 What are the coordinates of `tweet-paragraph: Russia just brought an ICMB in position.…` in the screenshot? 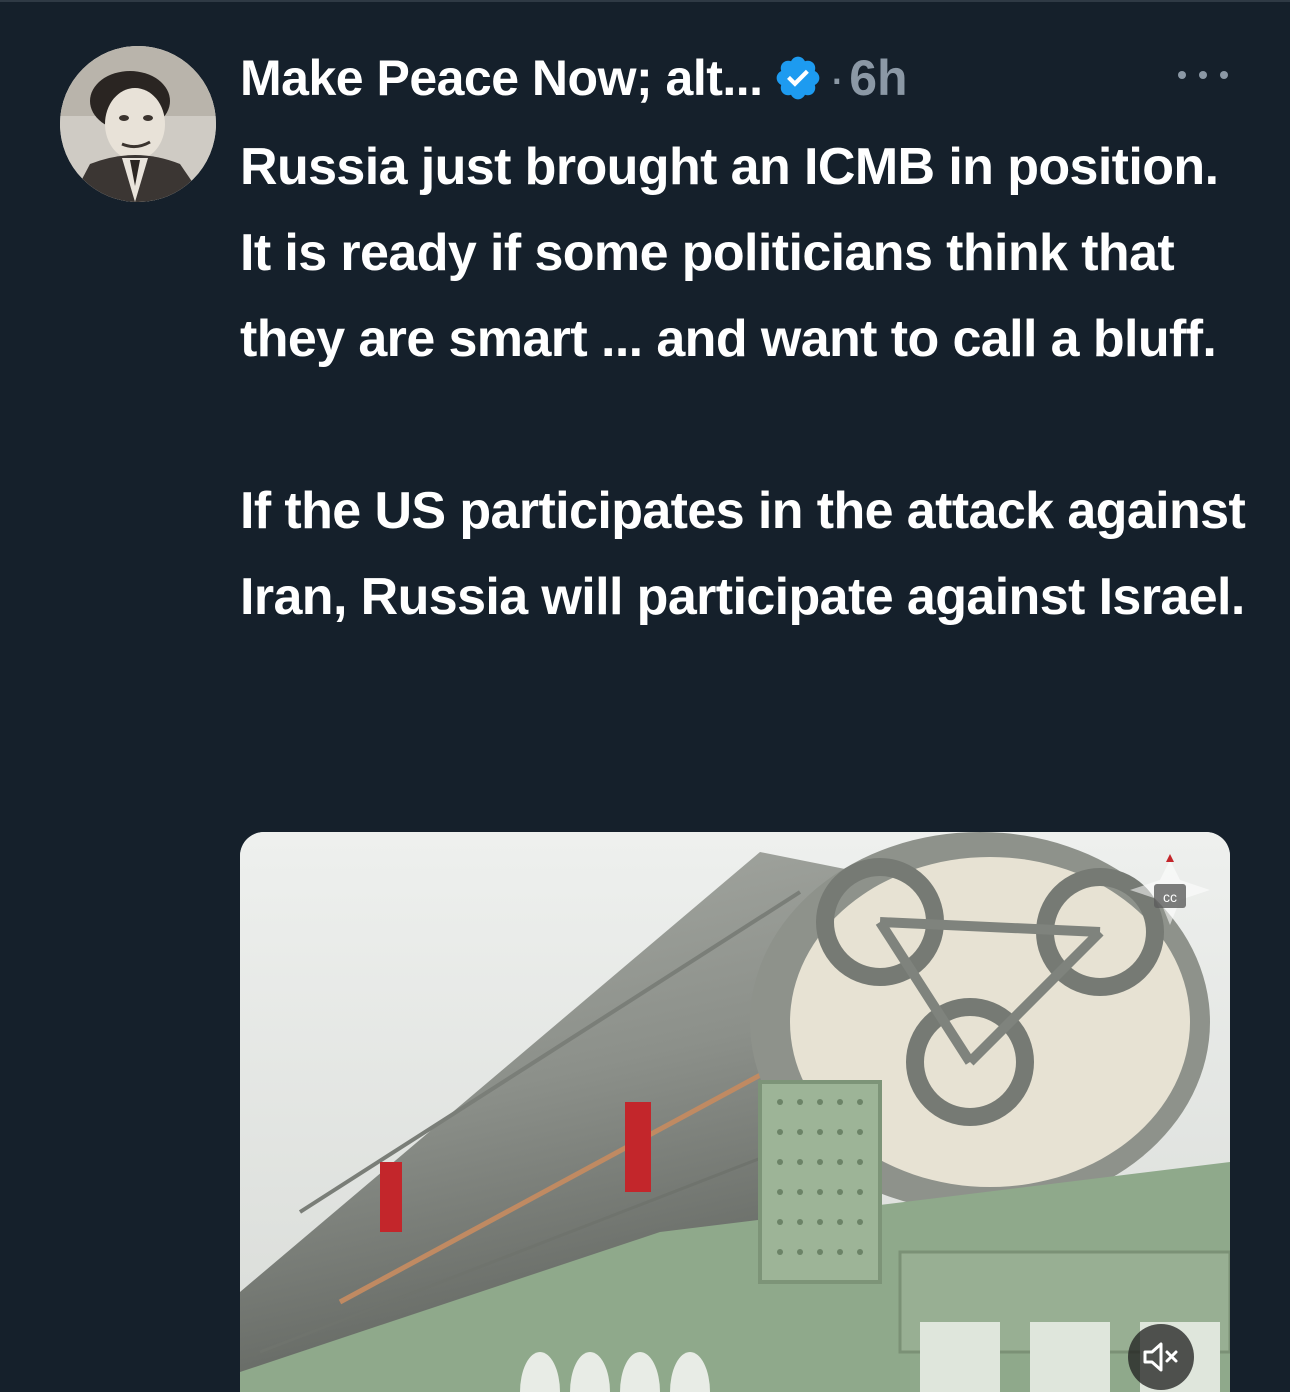 It's located at (729, 253).